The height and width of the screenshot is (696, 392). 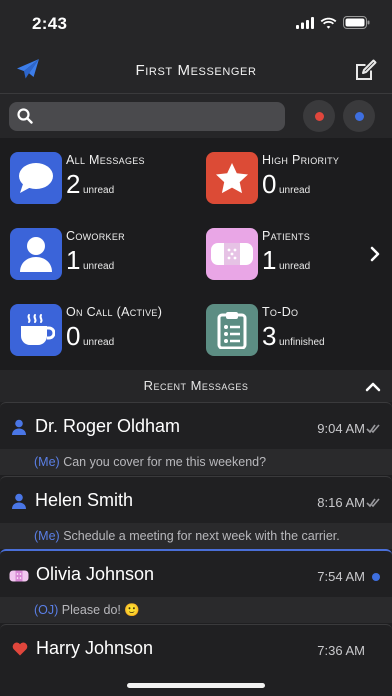 I want to click on status-time: 2:43, so click(x=50, y=23).